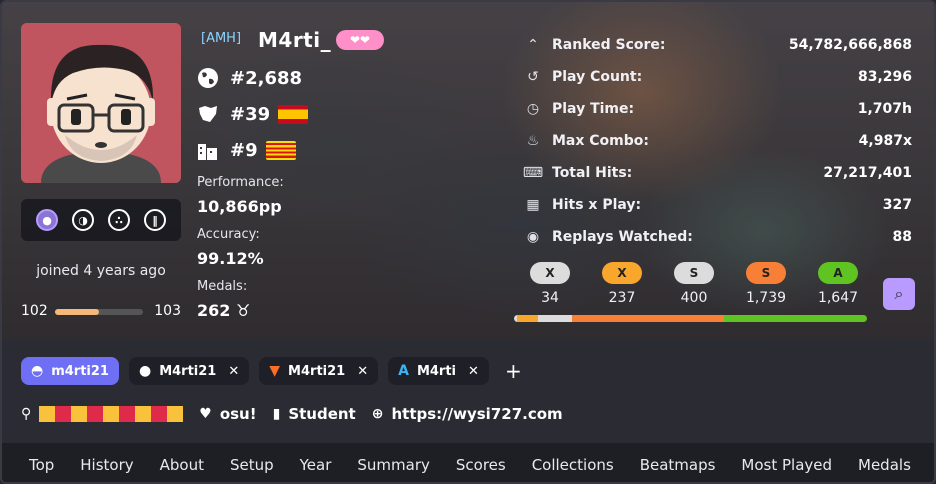  I want to click on tab-history: History, so click(106, 465).